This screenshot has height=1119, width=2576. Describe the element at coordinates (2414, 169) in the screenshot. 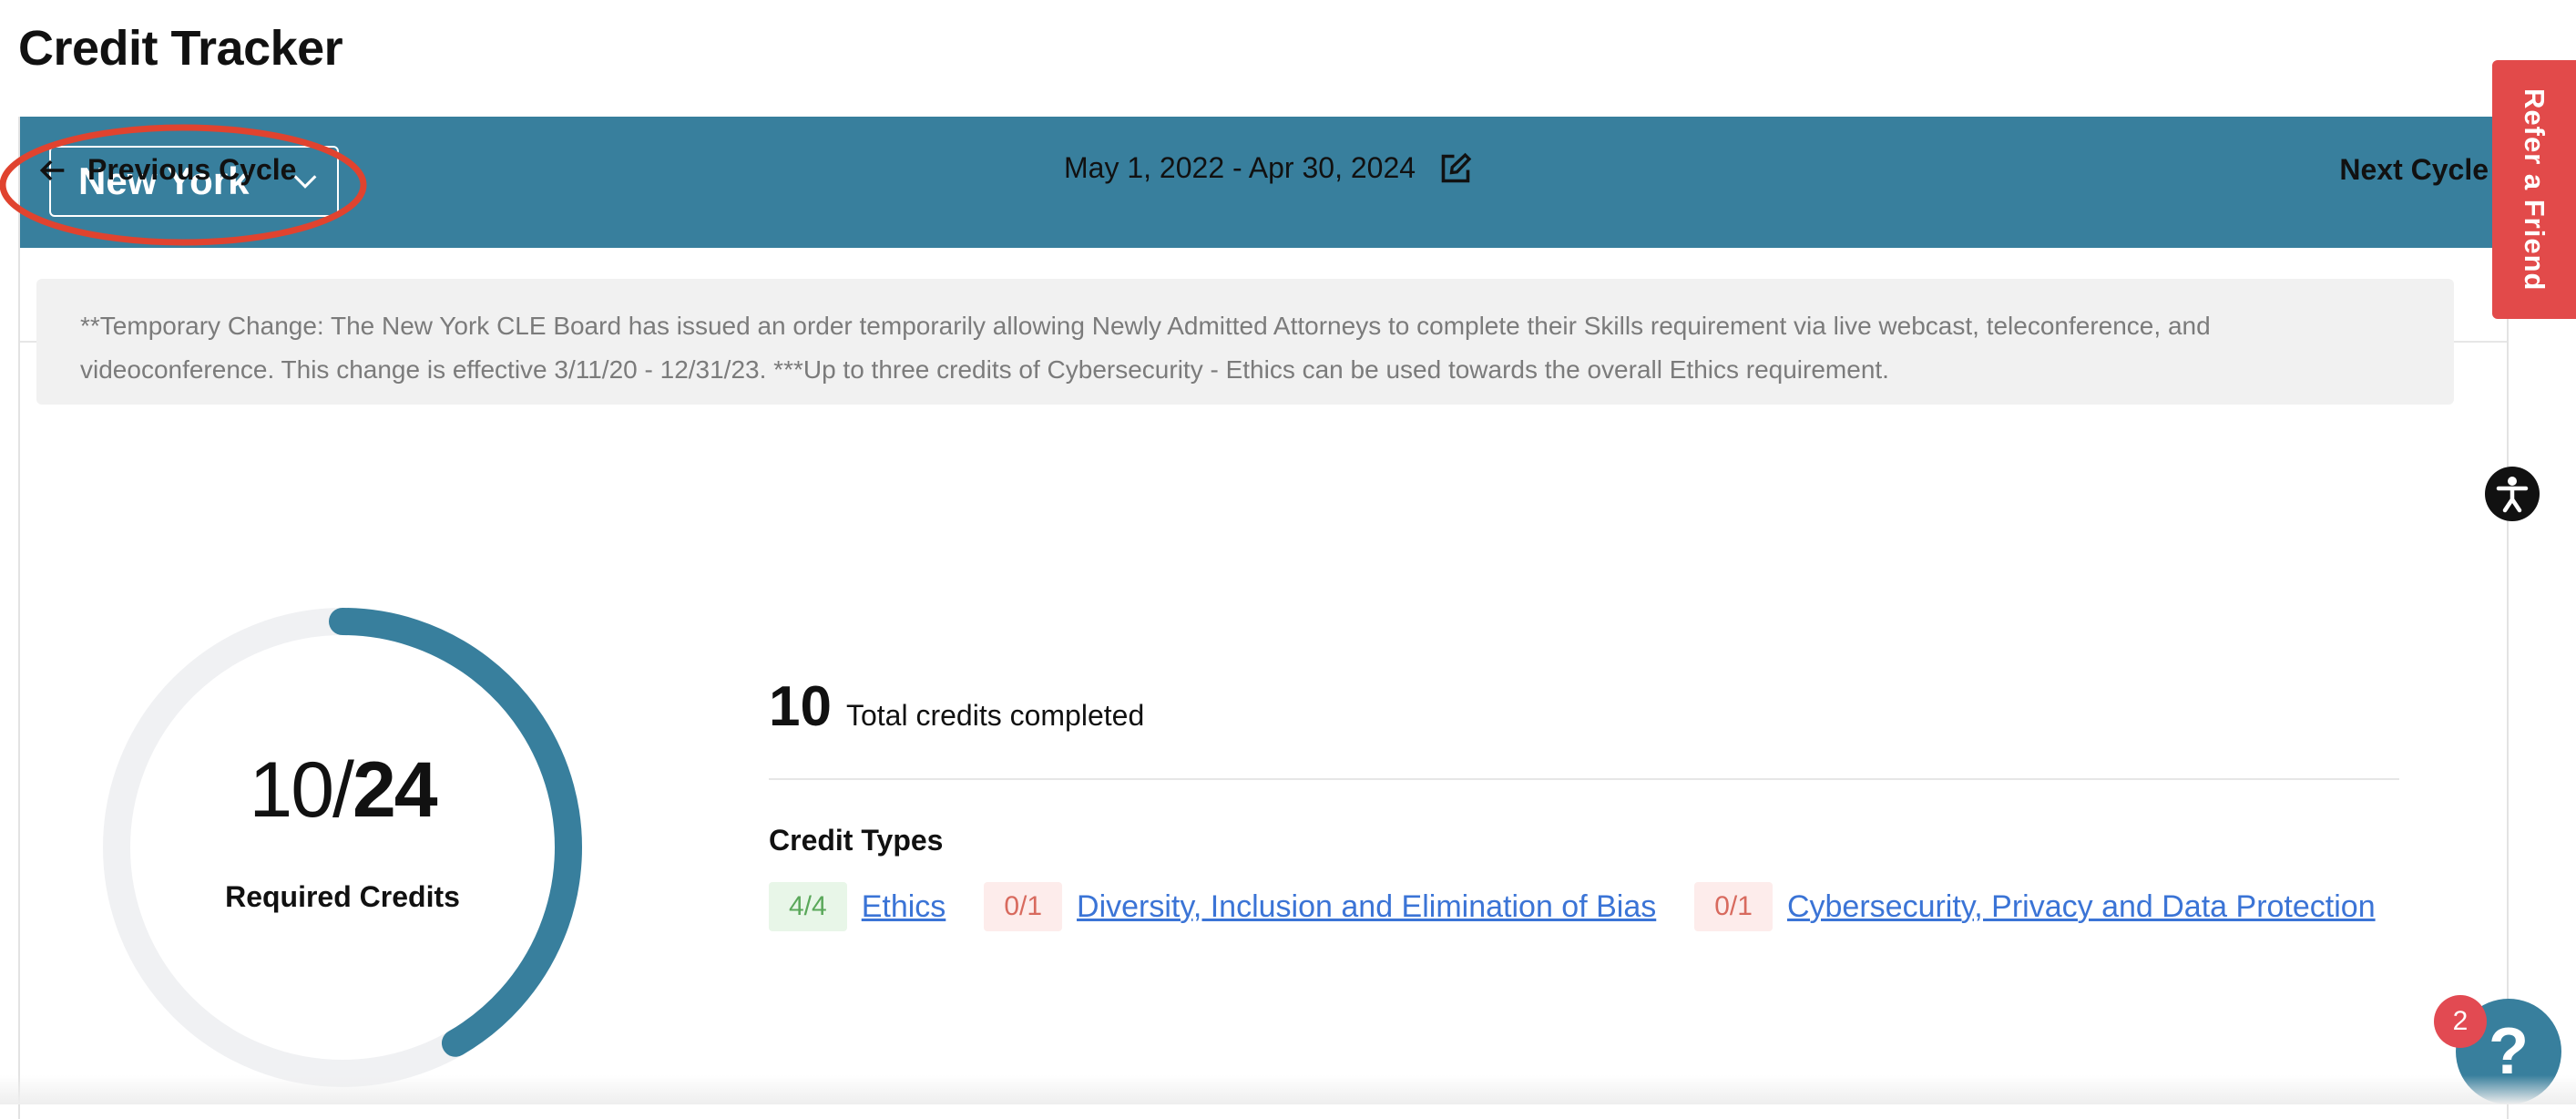

I see `next-cycle-label: Next Cycle` at that location.